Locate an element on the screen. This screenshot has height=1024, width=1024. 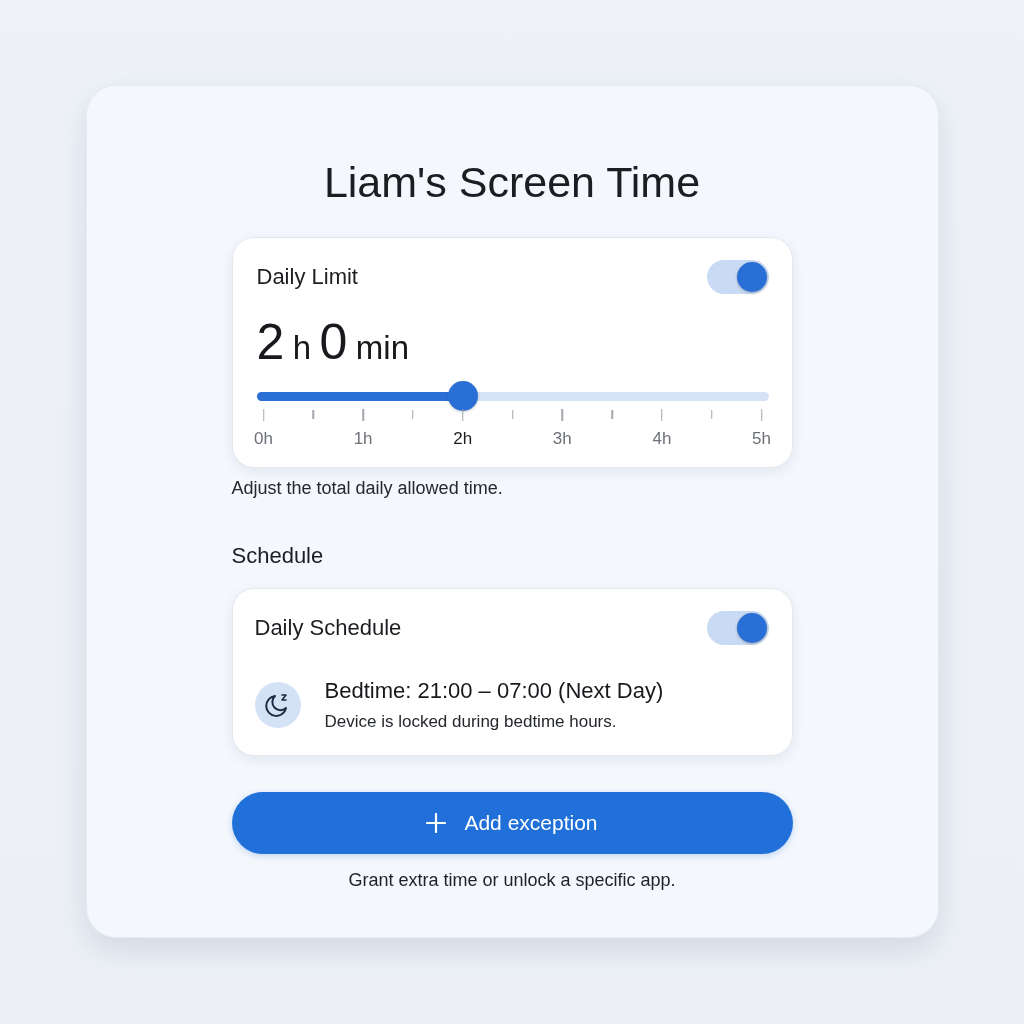
add-exception-button: Add exception is located at coordinates (512, 823).